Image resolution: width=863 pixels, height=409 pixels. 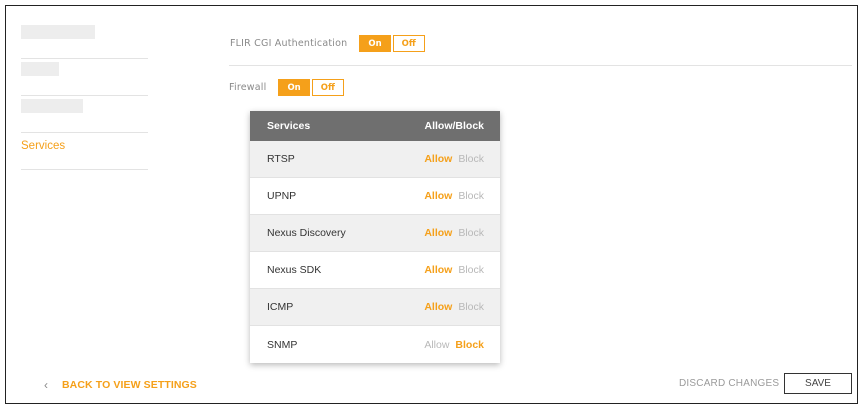 I want to click on cgi-auth-toggle: On Off, so click(x=392, y=43).